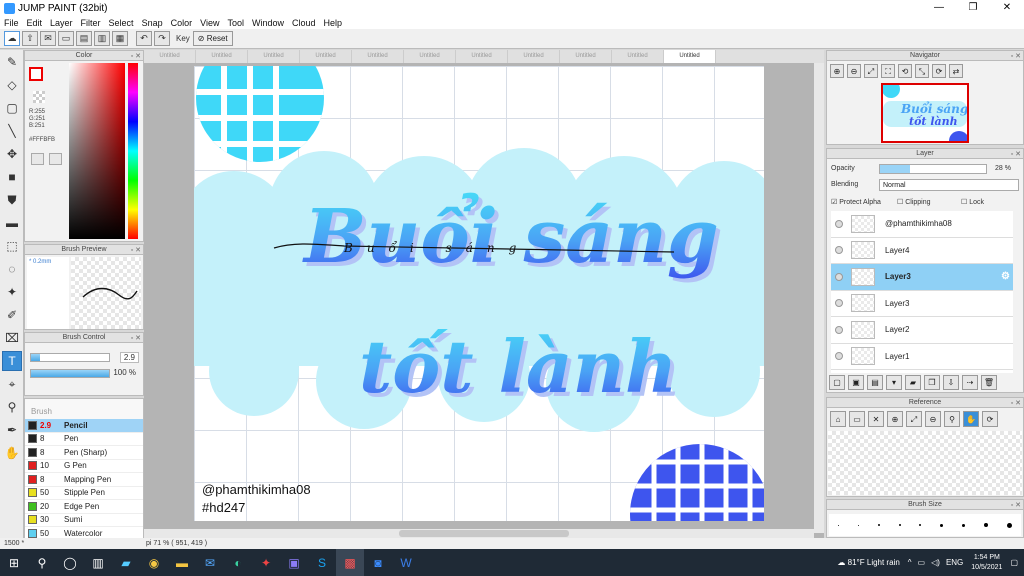  What do you see at coordinates (888, 71) in the screenshot?
I see `actual-size-icon: ⛶` at bounding box center [888, 71].